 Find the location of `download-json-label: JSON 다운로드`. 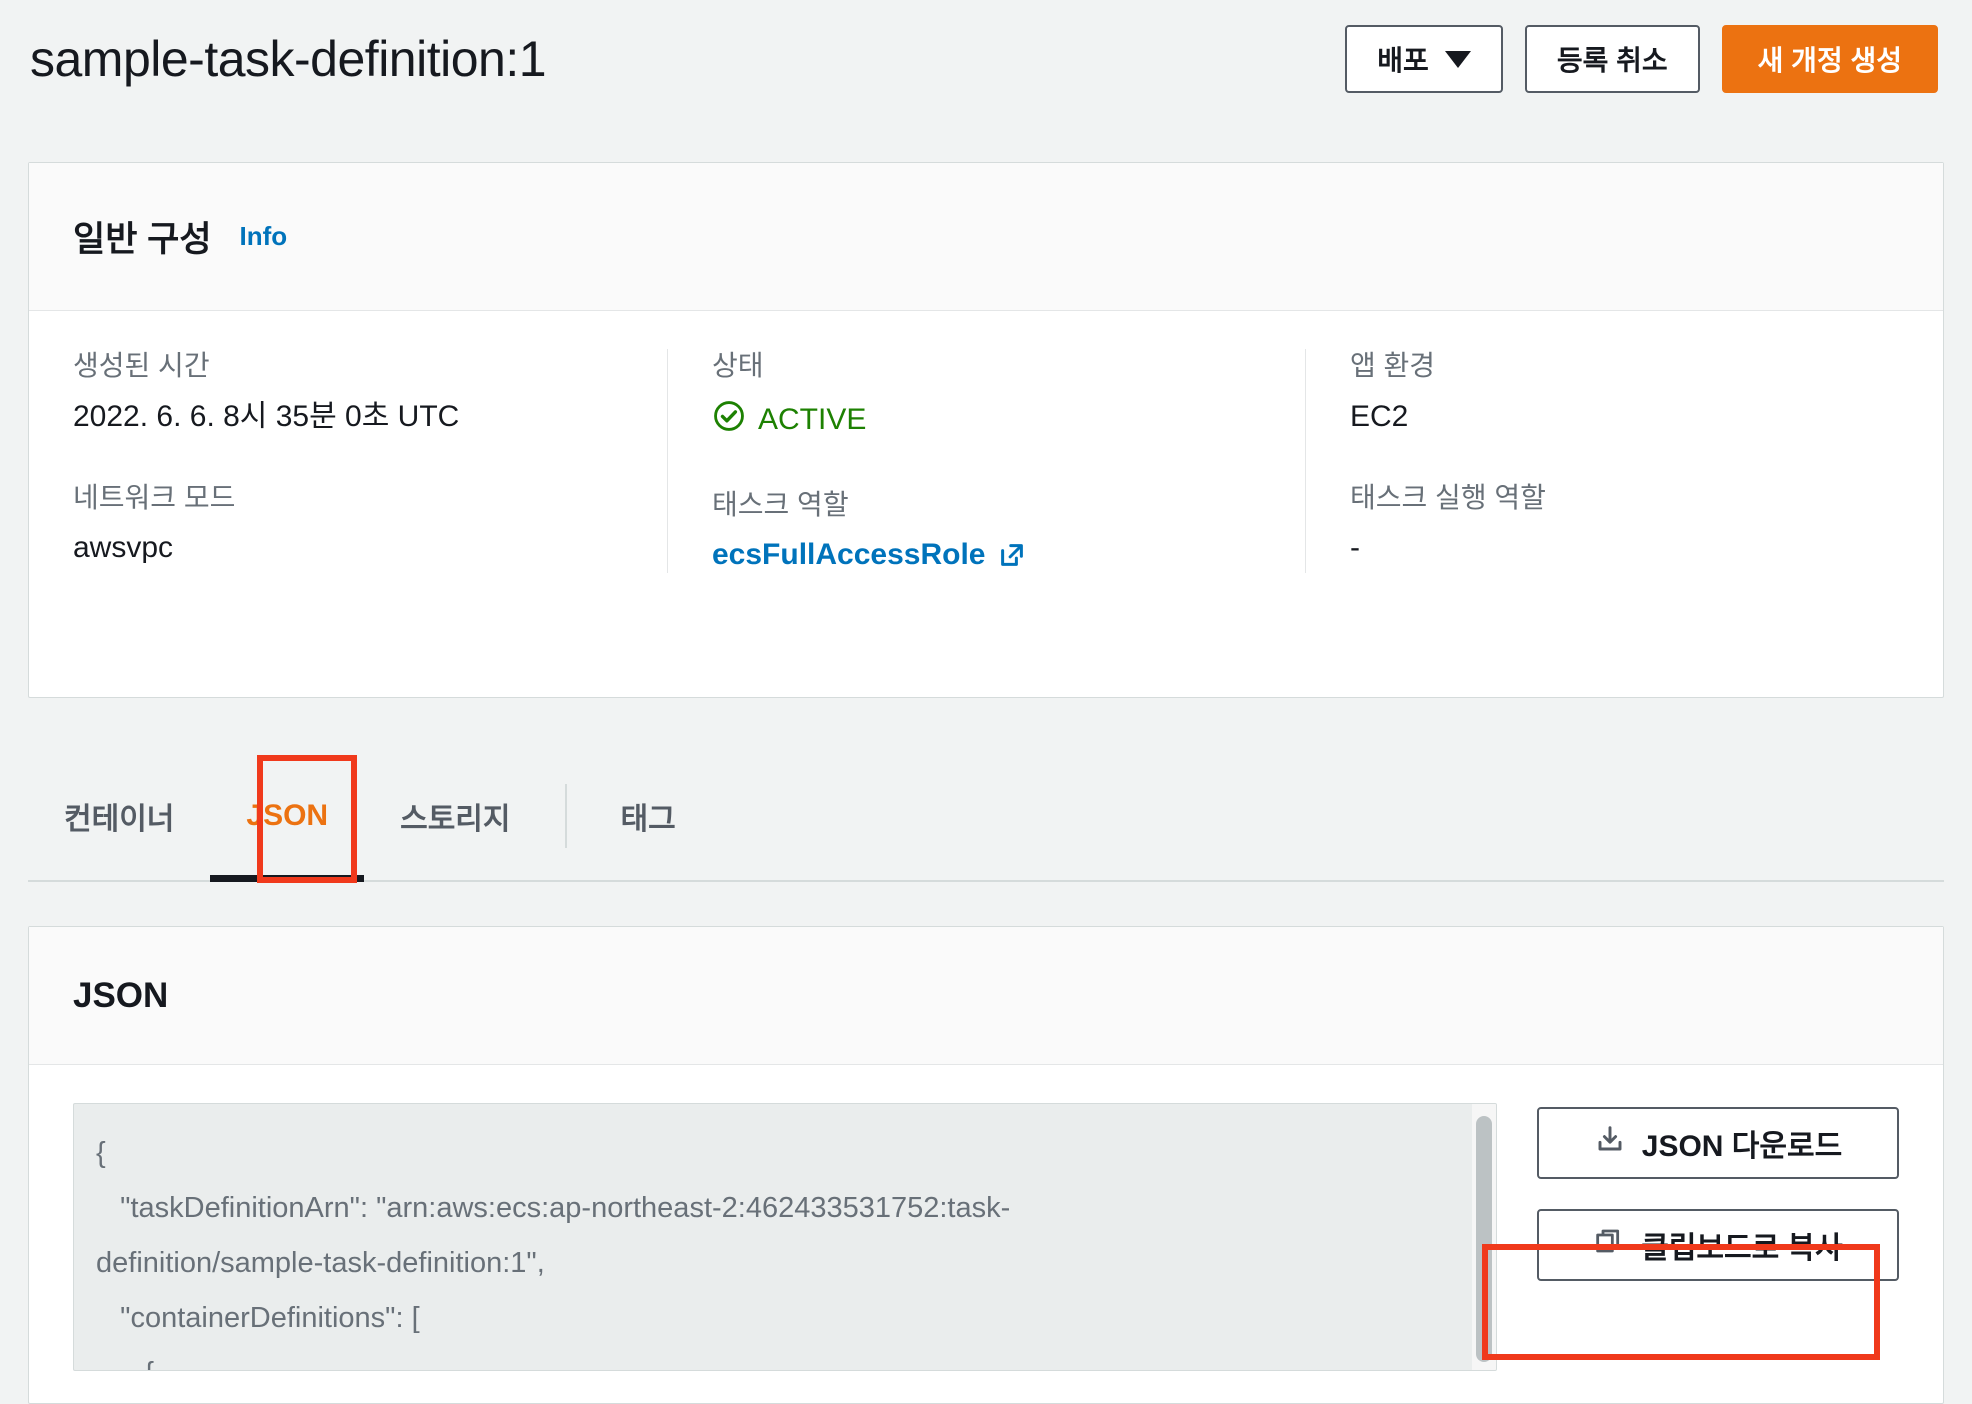

download-json-label: JSON 다운로드 is located at coordinates (1742, 1146).